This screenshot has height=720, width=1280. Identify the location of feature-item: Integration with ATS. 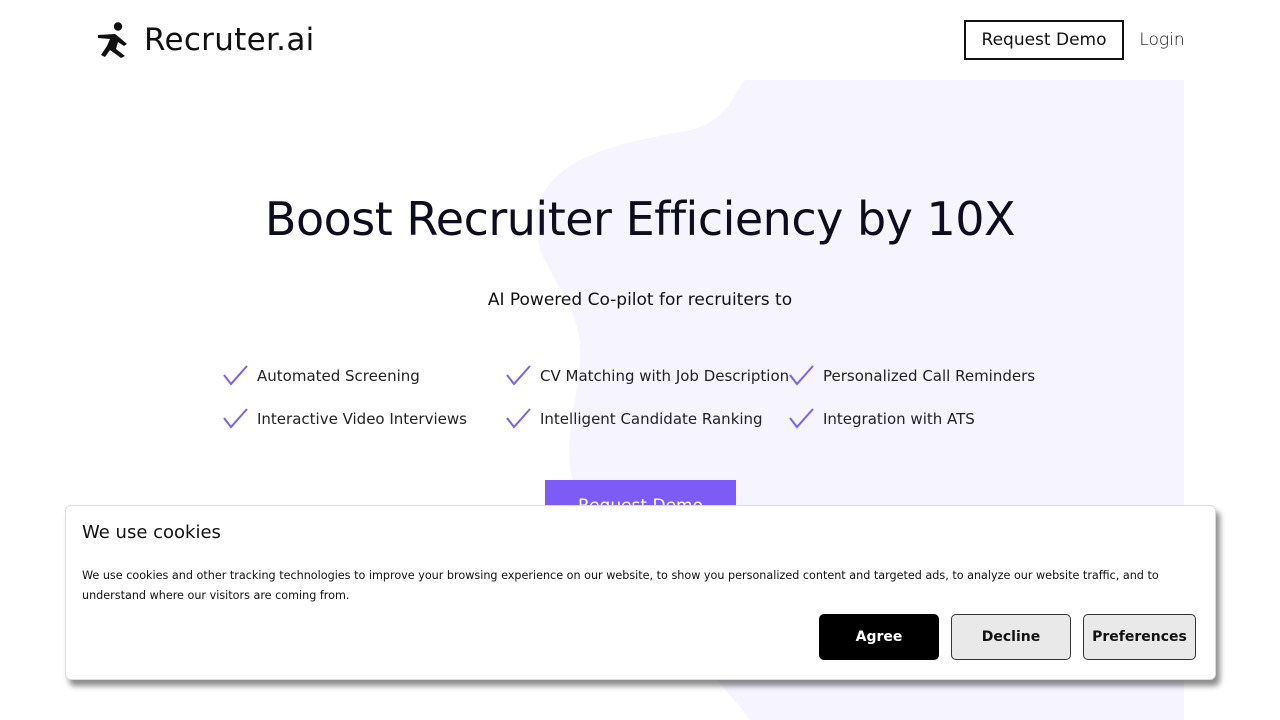
(881, 419).